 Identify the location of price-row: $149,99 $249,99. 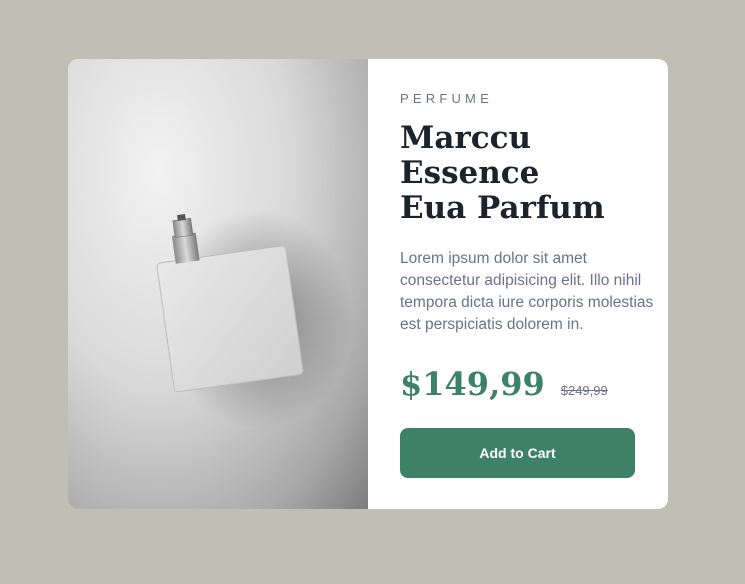
(504, 384).